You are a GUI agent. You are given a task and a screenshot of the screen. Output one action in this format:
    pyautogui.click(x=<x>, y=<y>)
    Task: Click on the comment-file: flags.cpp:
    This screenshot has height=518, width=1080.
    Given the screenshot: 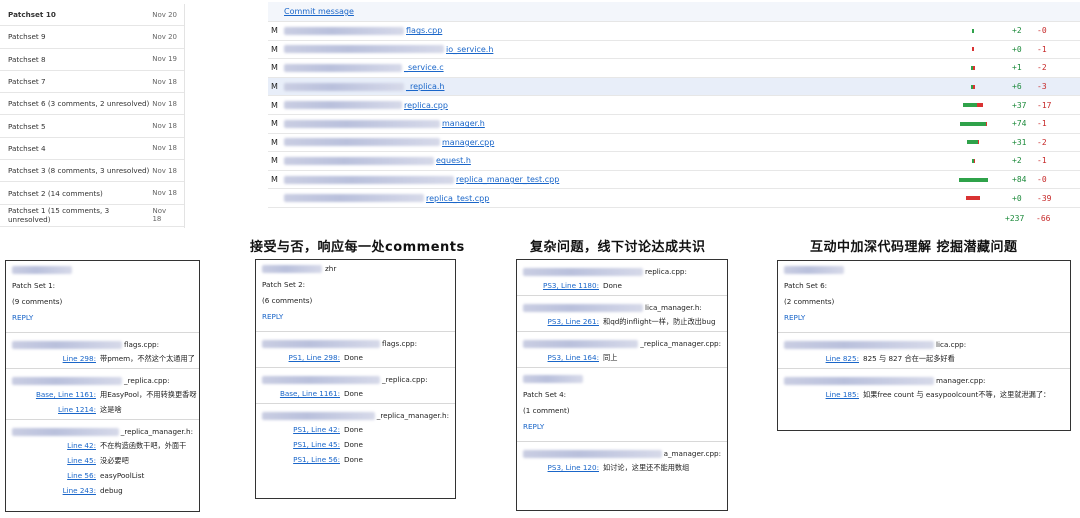 What is the action you would take?
    pyautogui.click(x=355, y=343)
    